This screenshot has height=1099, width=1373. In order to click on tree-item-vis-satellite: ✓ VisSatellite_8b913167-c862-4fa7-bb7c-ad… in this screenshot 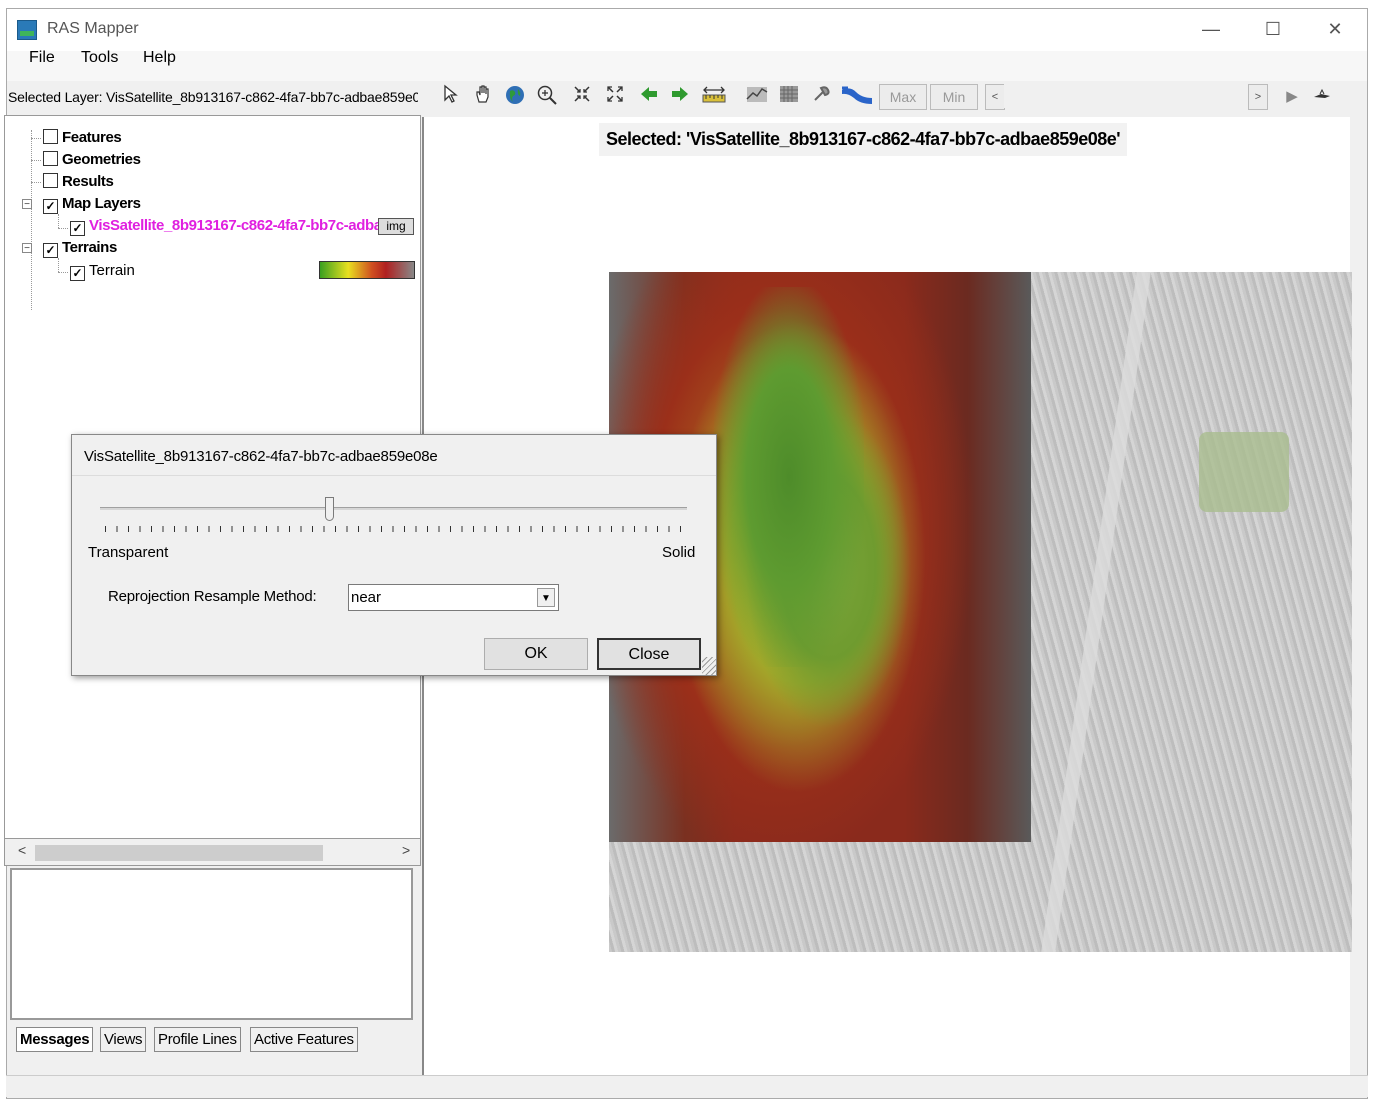, I will do `click(225, 226)`.